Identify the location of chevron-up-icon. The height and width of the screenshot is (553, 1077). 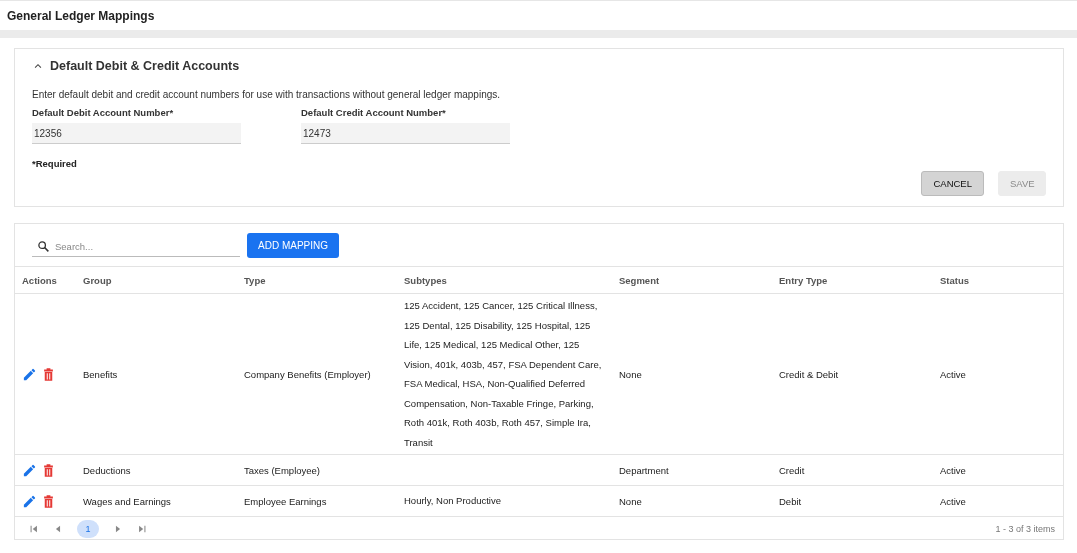
(38, 66).